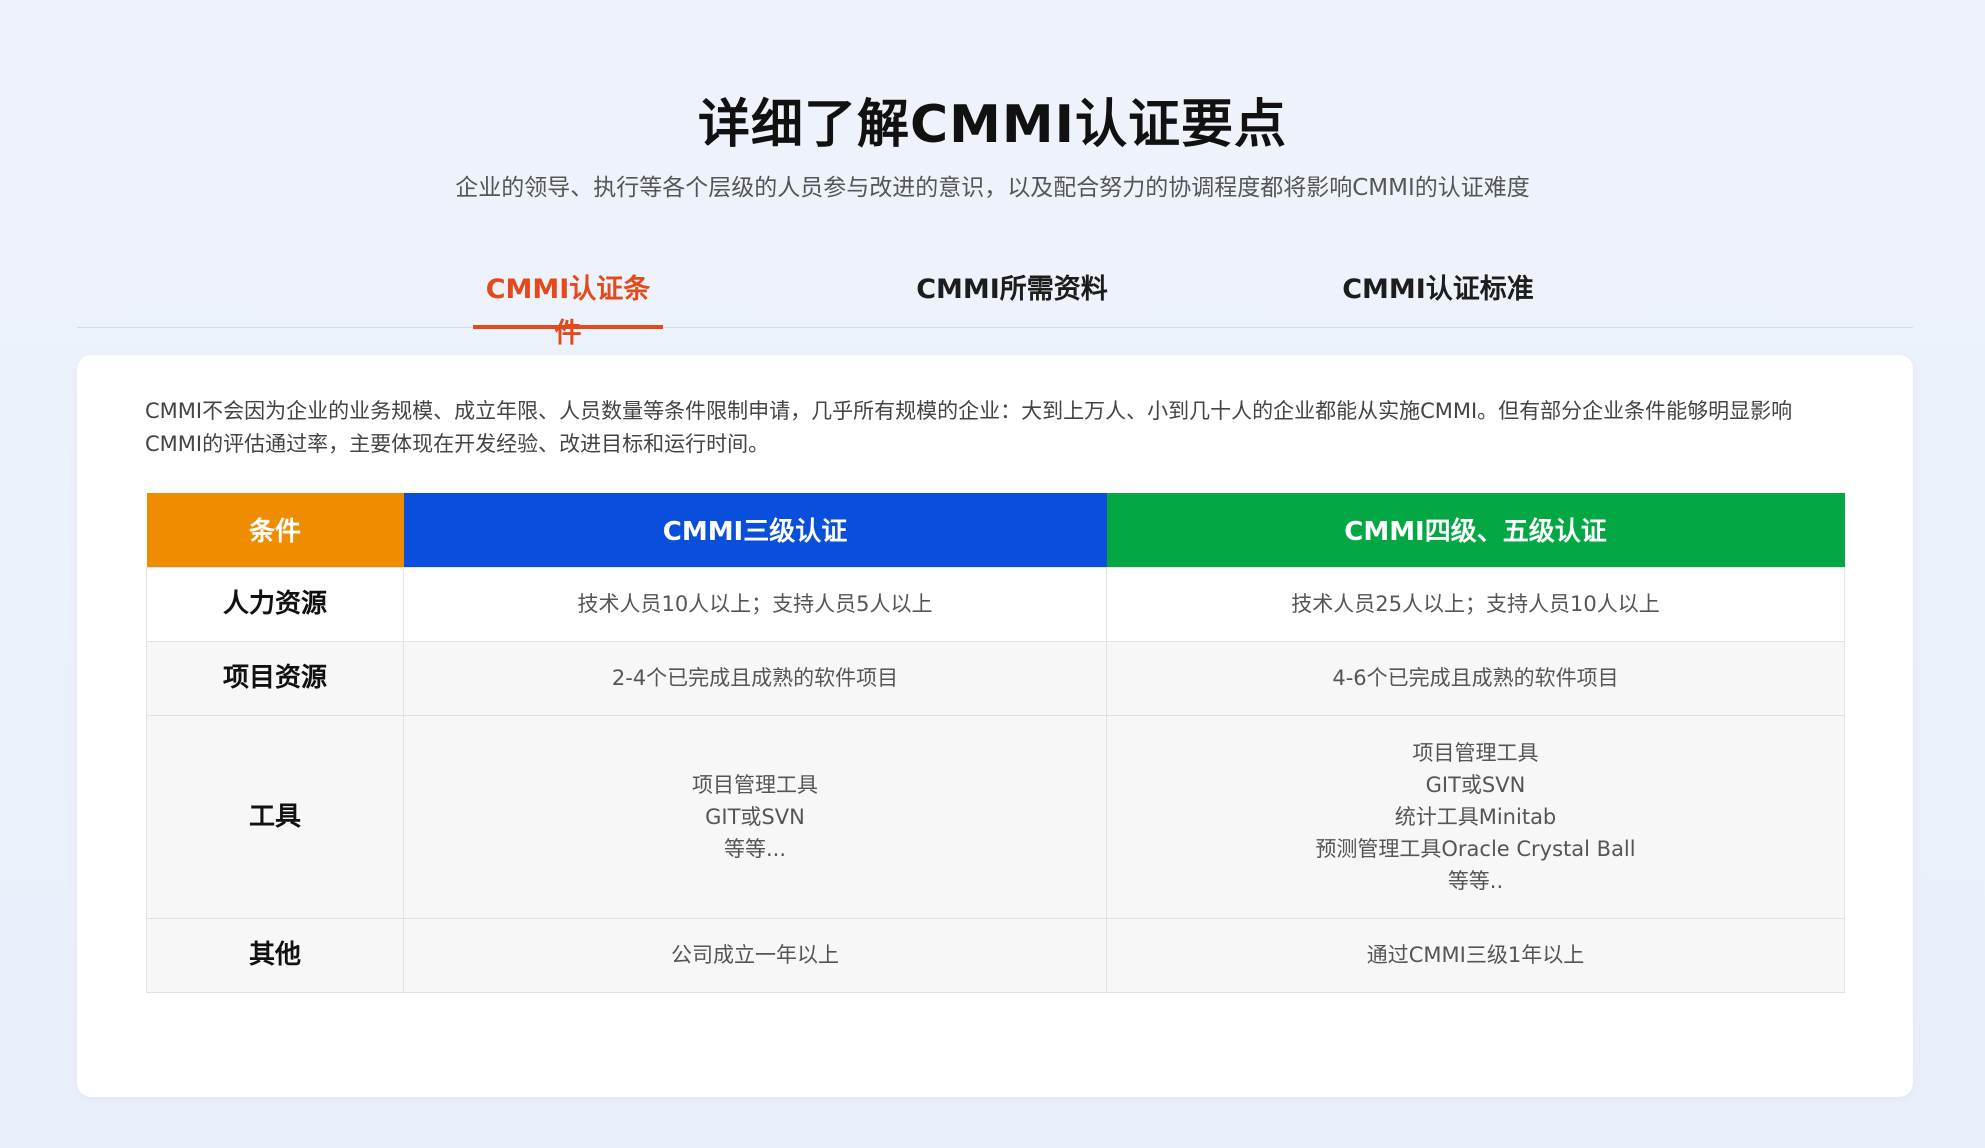  I want to click on tab-cmmi-conditions: CMMI认证条件, so click(568, 308).